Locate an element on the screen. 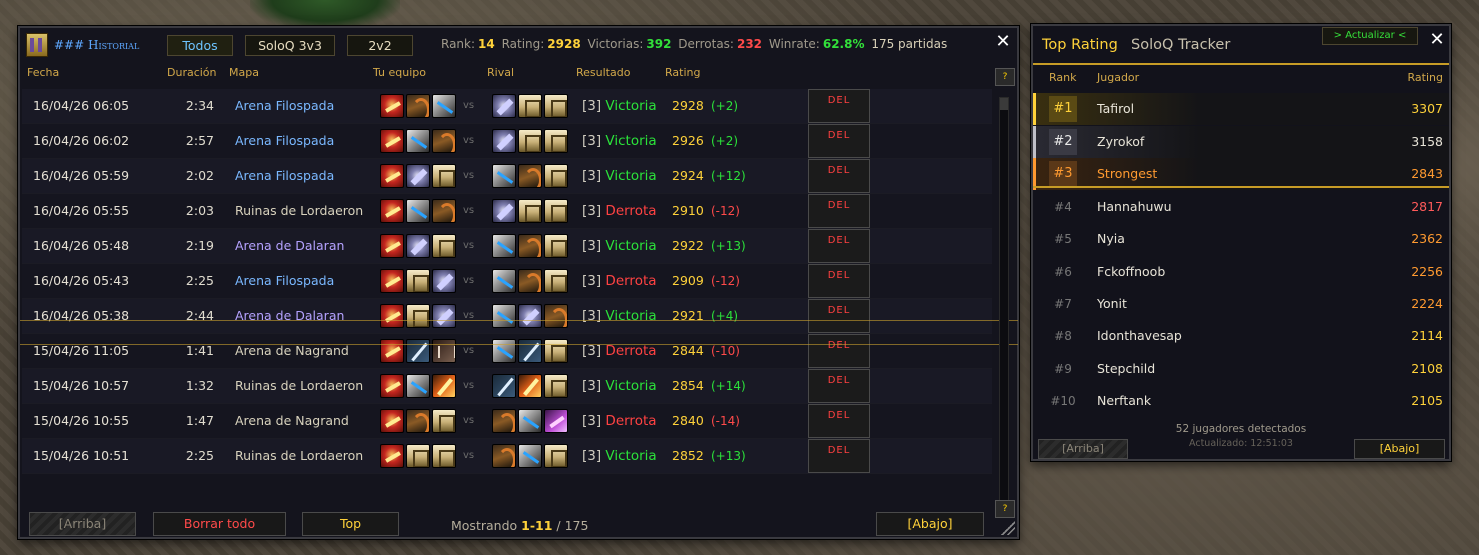  col-tu-equipo: Tu equipo is located at coordinates (399, 72).